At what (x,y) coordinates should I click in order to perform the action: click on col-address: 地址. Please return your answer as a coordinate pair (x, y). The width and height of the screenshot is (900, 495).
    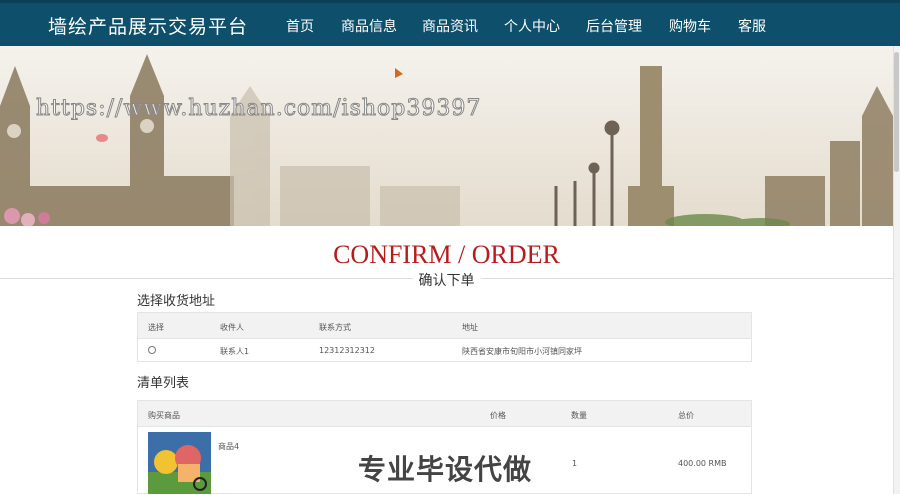
    Looking at the image, I should click on (470, 327).